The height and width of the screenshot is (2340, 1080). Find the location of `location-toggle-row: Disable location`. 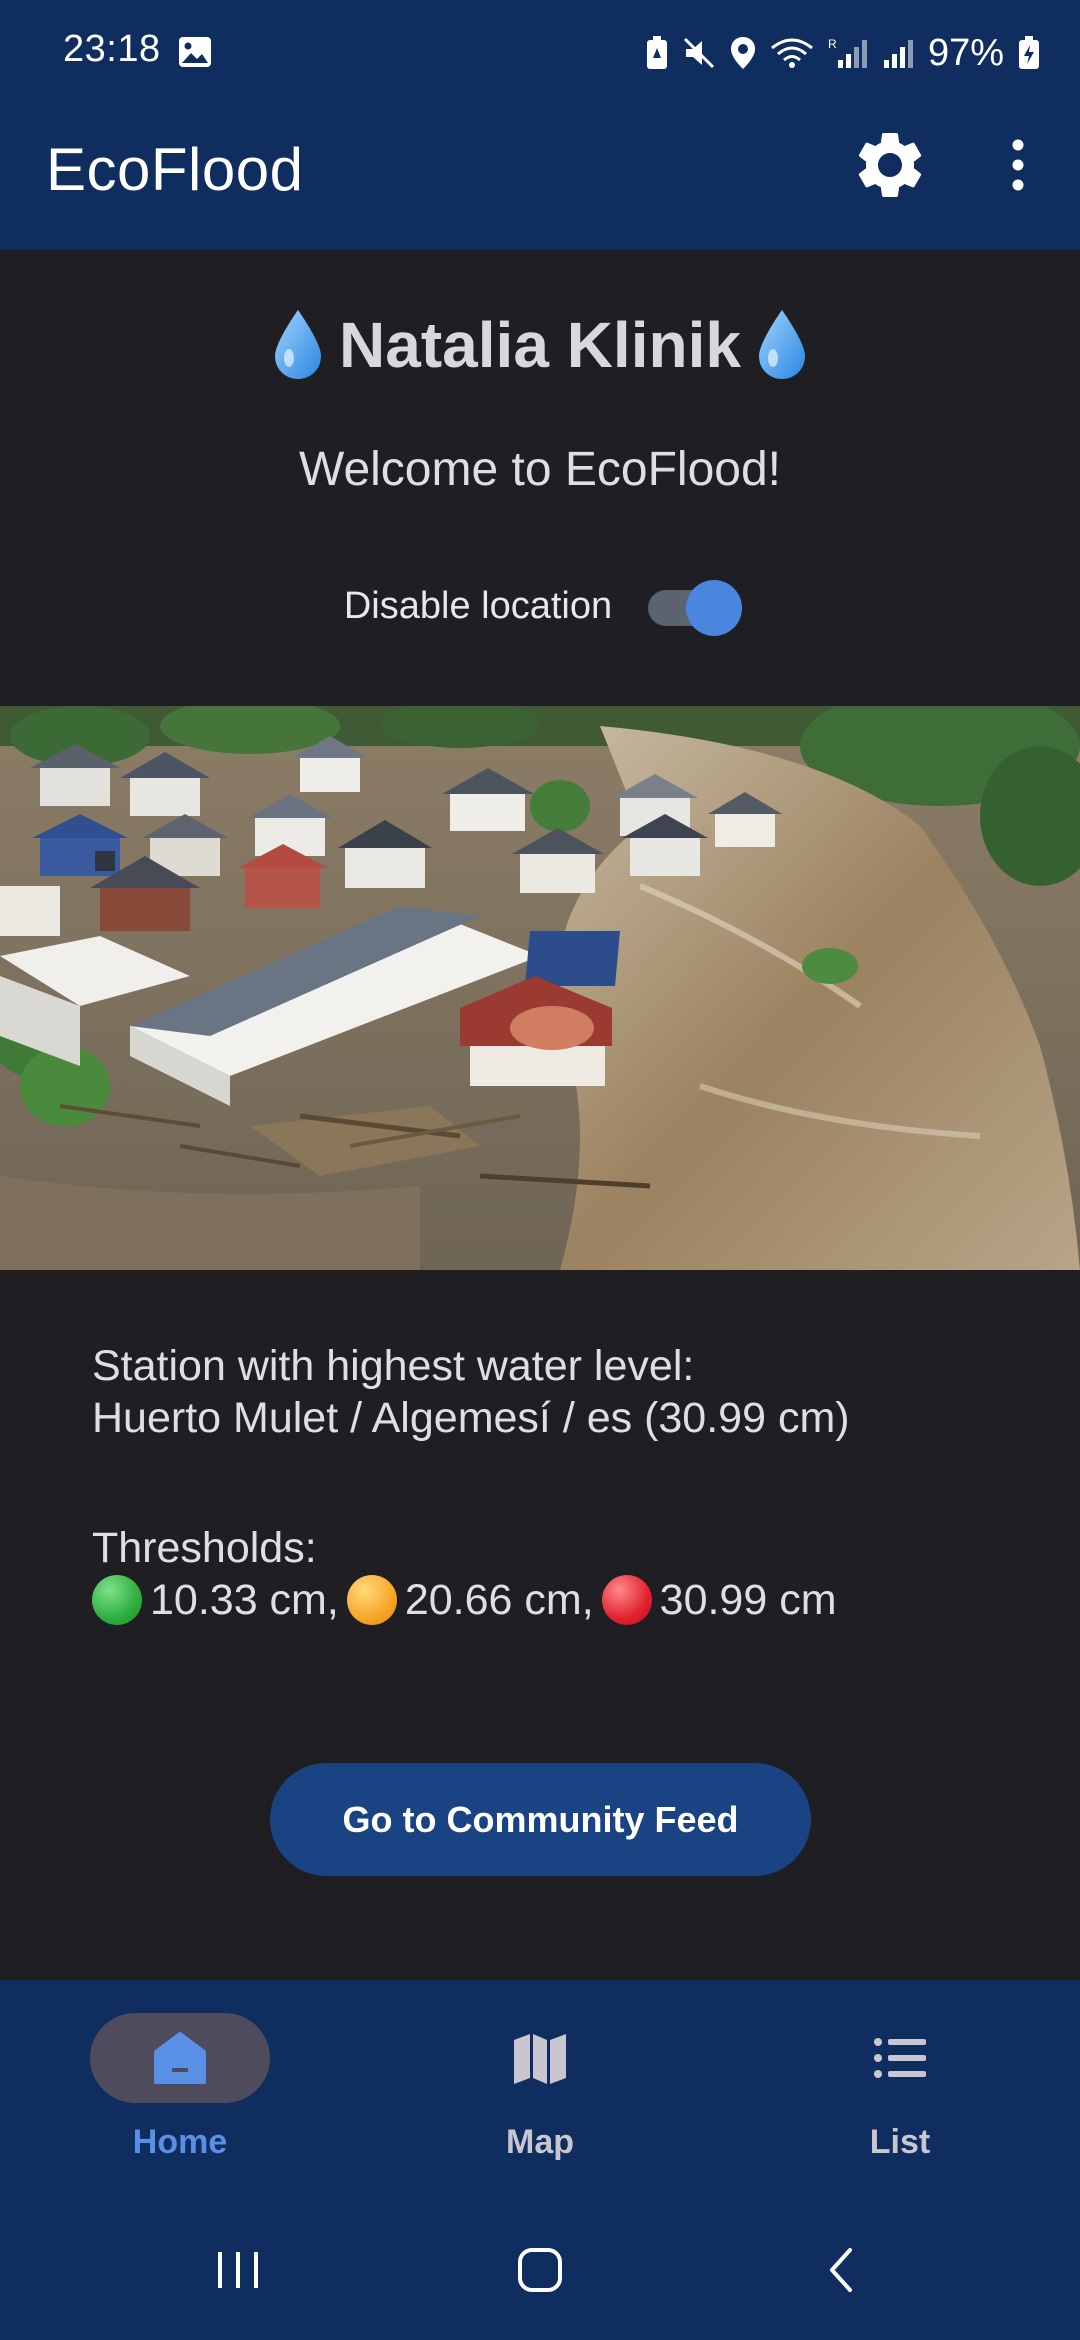

location-toggle-row: Disable location is located at coordinates (540, 607).